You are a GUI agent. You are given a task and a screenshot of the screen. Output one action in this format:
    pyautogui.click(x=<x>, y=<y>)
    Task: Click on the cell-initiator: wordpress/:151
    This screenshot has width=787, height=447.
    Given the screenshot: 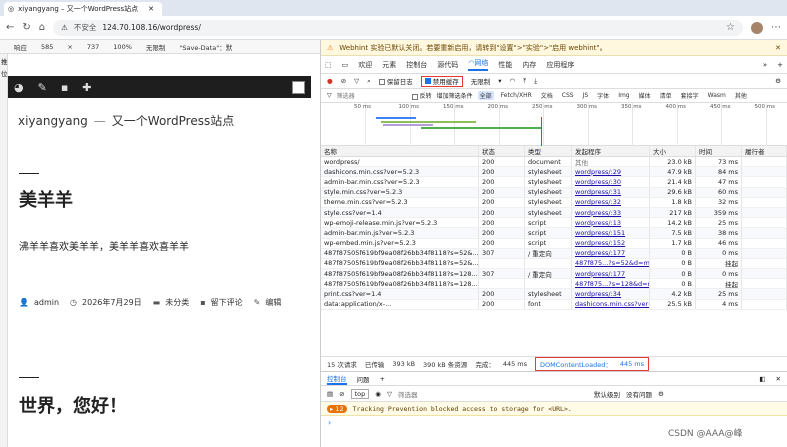 What is the action you would take?
    pyautogui.click(x=611, y=233)
    